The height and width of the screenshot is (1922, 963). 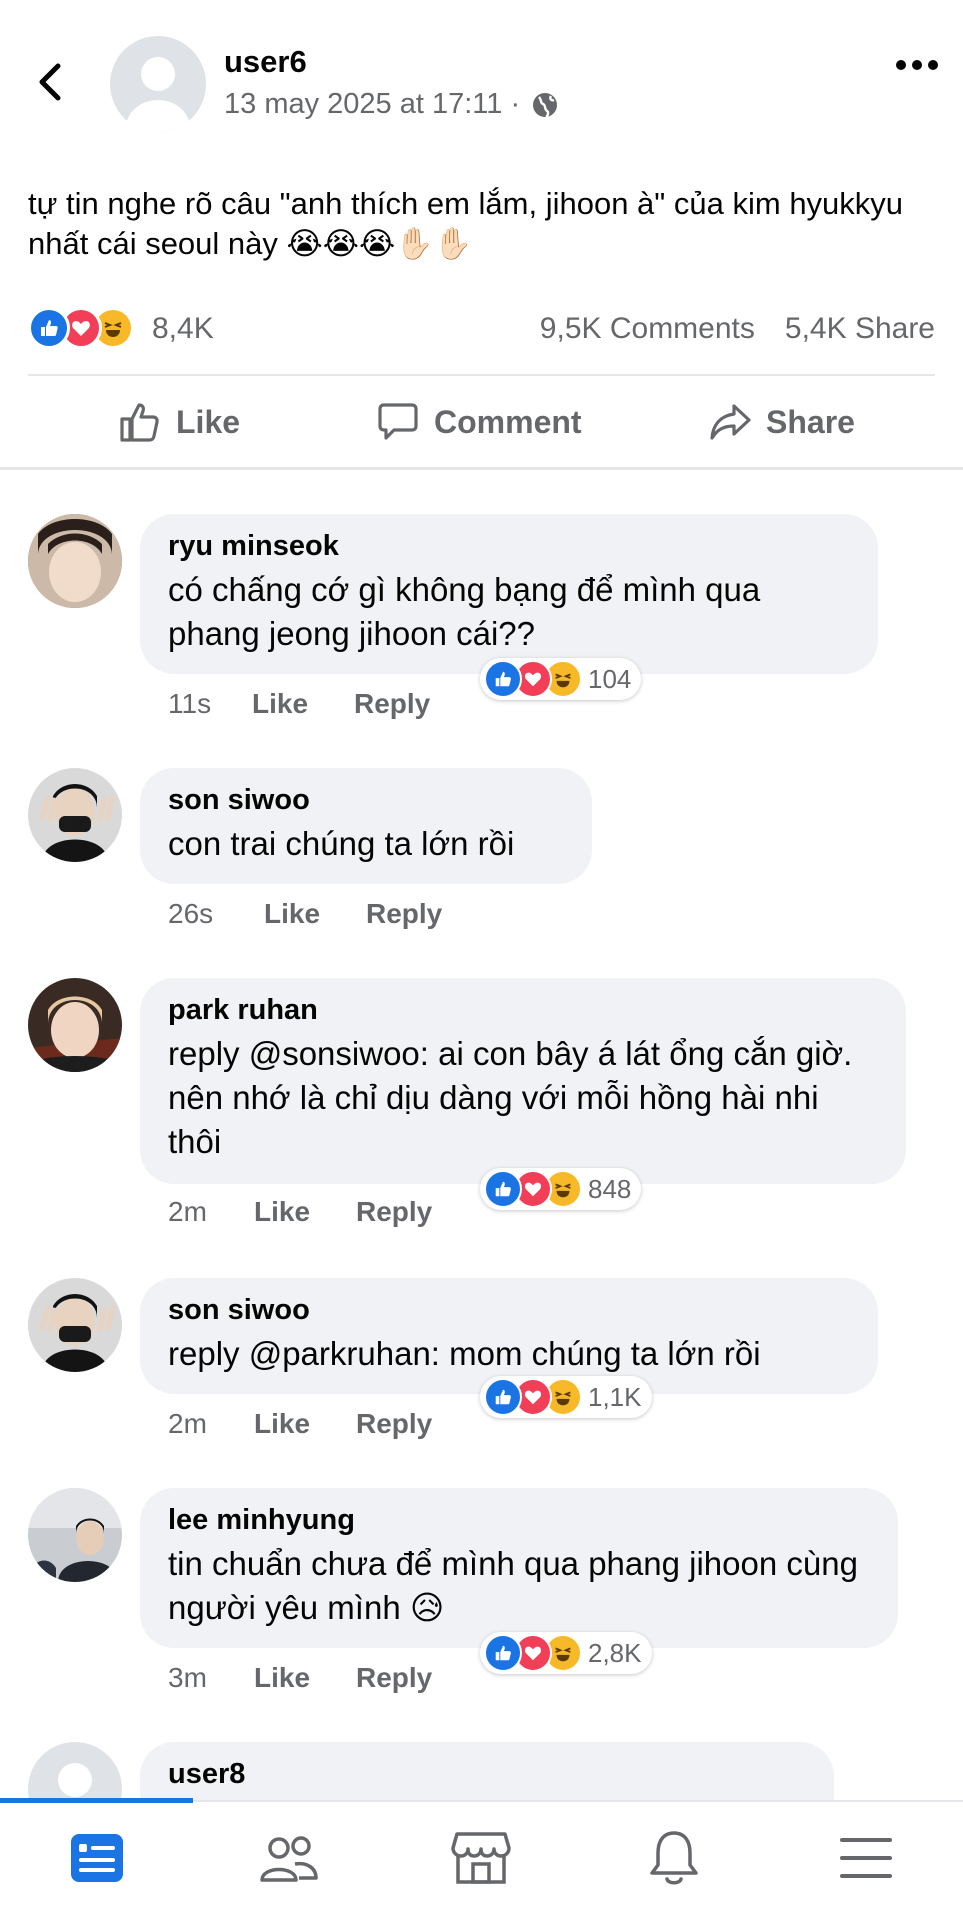 I want to click on comment-meta: 3m Like Reply, so click(x=300, y=1678).